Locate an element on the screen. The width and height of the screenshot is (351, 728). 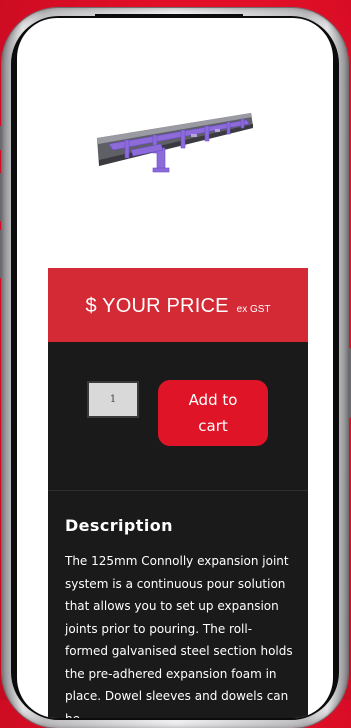
description-title: Description is located at coordinates (119, 525).